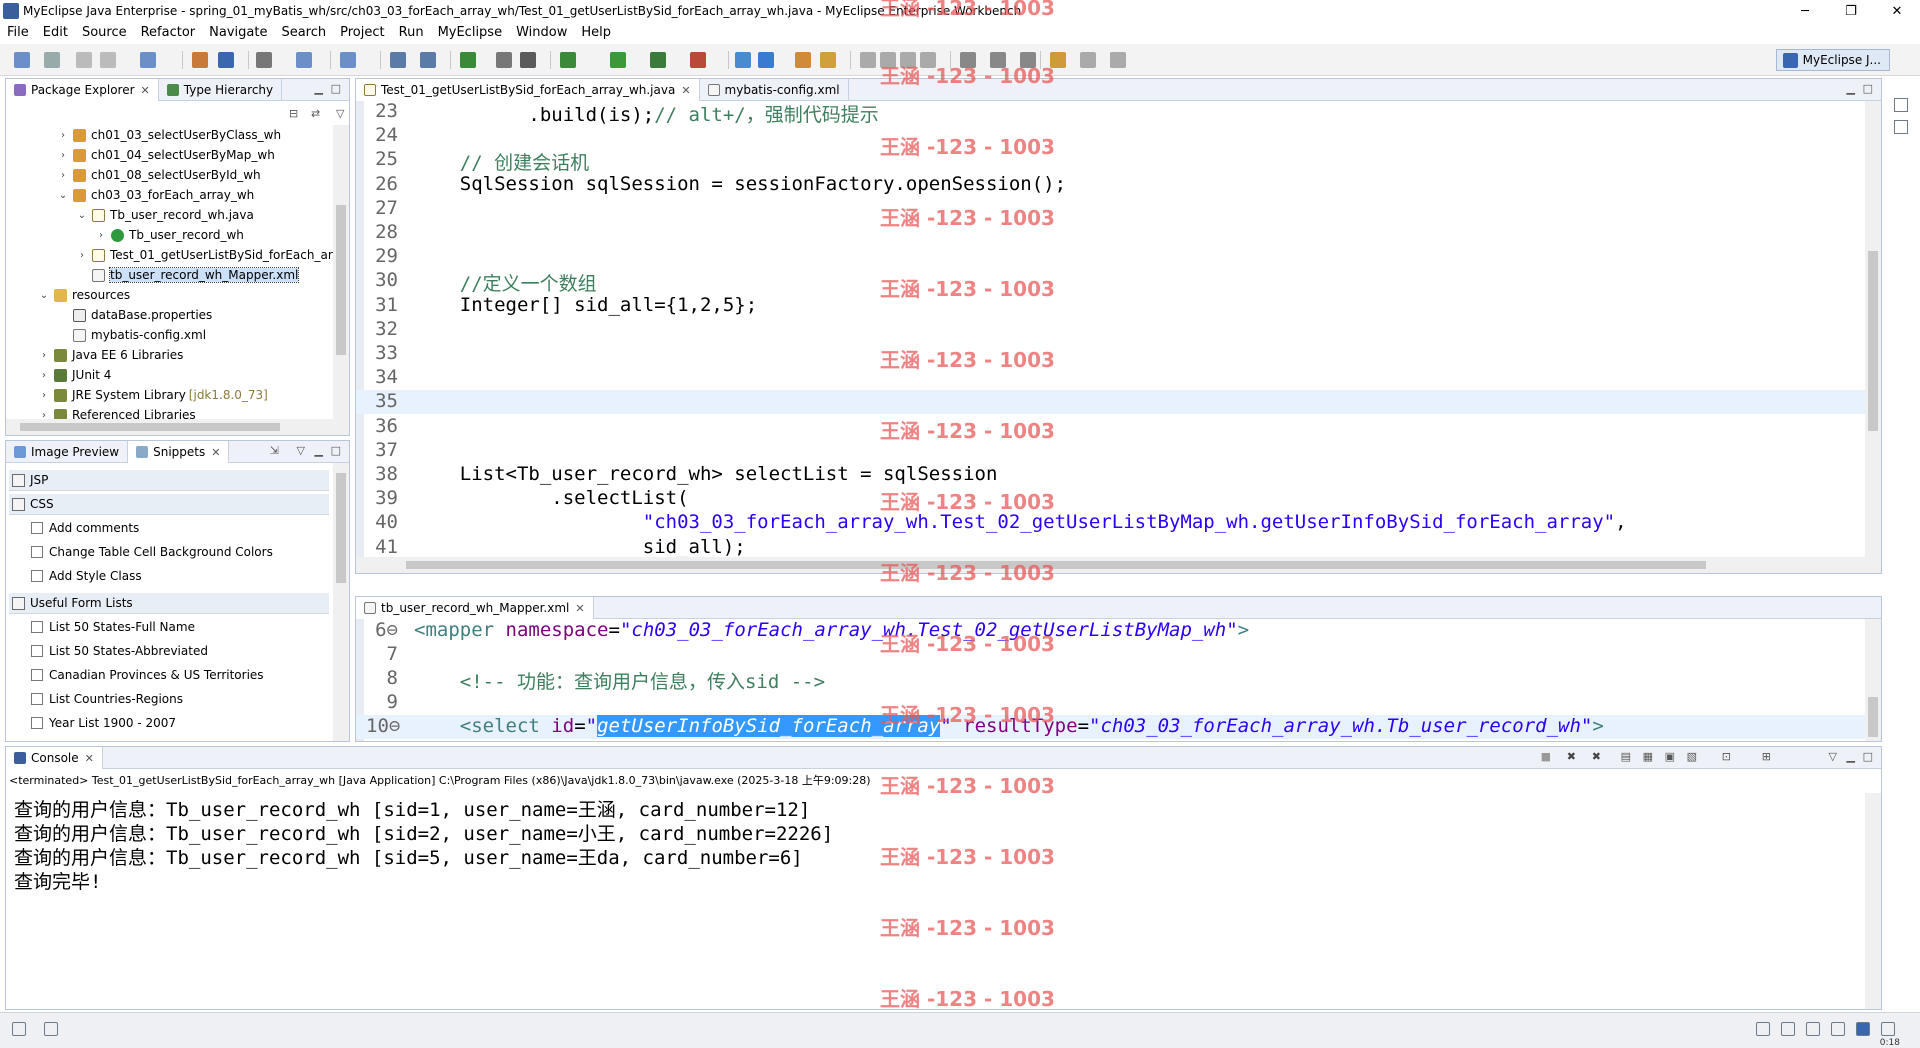 The height and width of the screenshot is (1048, 1920). What do you see at coordinates (107, 699) in the screenshot?
I see `snippet-item: List Countries-Regions` at bounding box center [107, 699].